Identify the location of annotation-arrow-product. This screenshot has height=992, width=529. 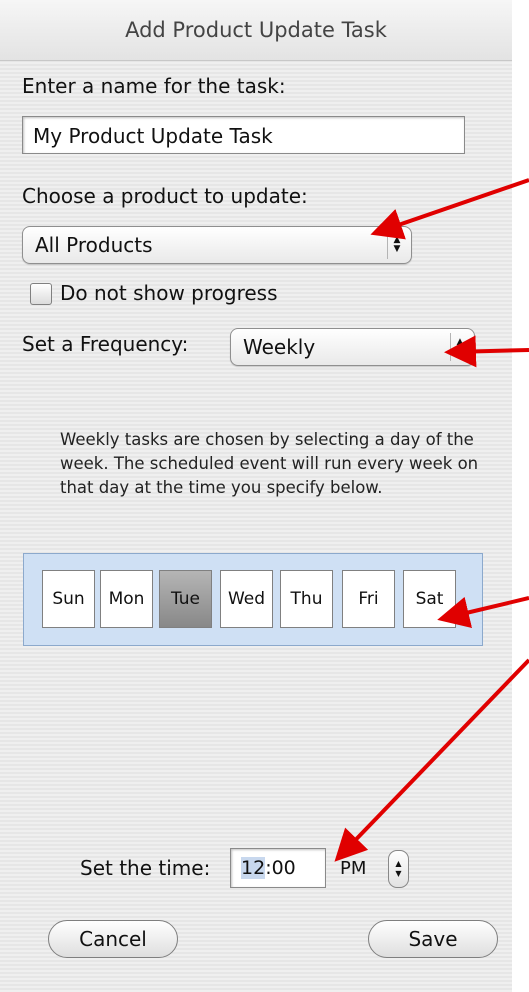
(449, 209).